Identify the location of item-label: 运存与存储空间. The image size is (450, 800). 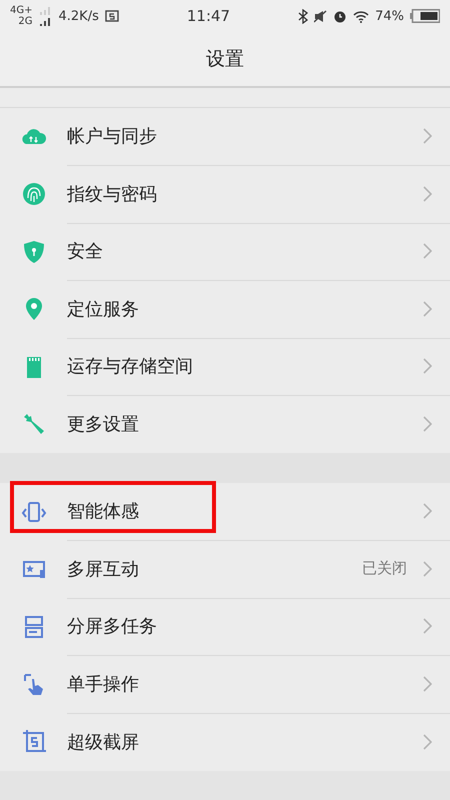
(130, 366).